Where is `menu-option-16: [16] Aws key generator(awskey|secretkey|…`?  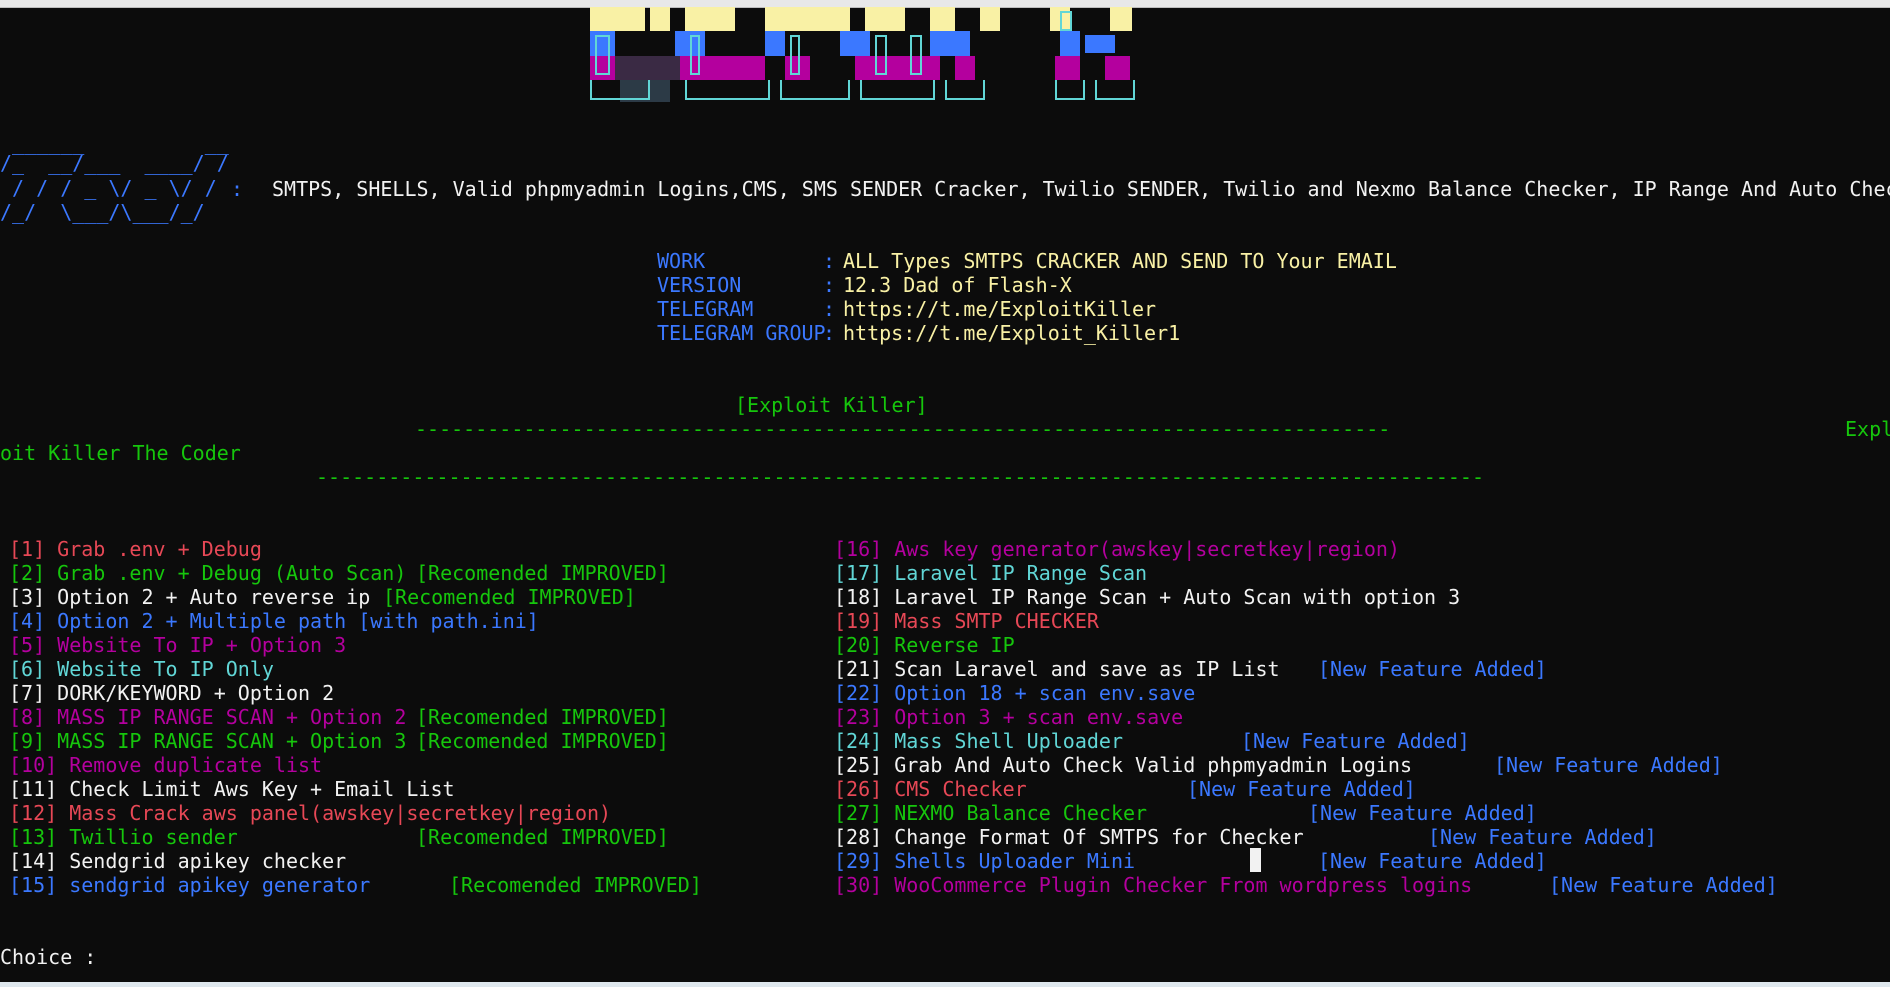 menu-option-16: [16] Aws key generator(awskey|secretkey|… is located at coordinates (1117, 549).